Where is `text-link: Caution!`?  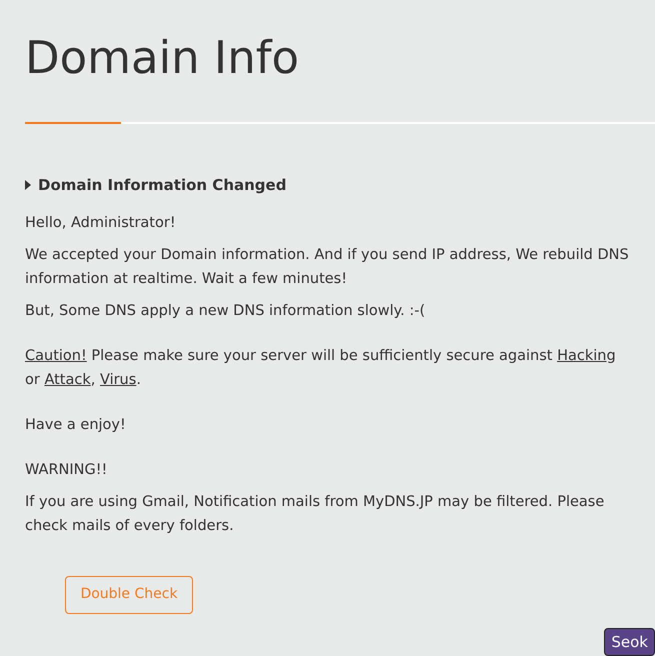
text-link: Caution! is located at coordinates (56, 356).